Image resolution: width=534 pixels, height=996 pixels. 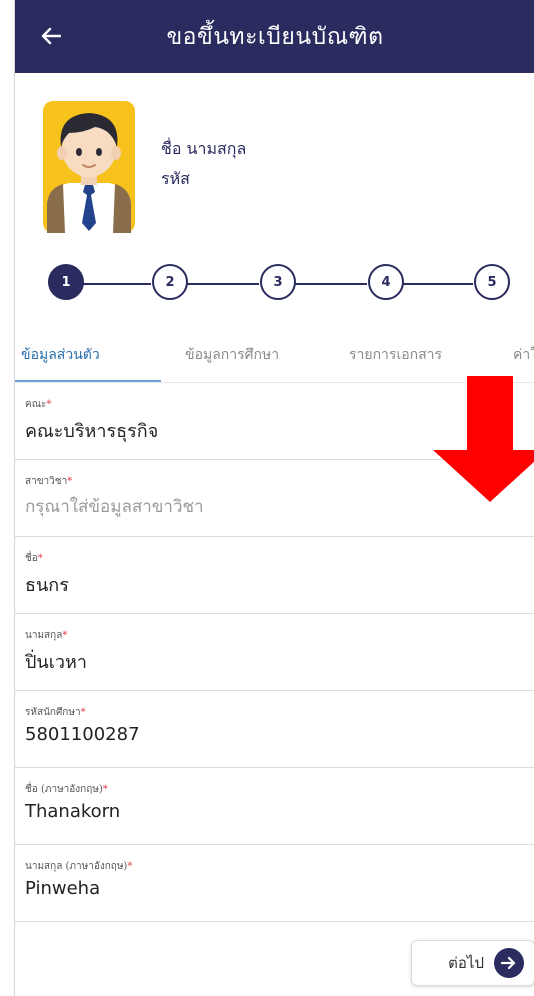 I want to click on tab-fees: ค่าใ, so click(x=523, y=355).